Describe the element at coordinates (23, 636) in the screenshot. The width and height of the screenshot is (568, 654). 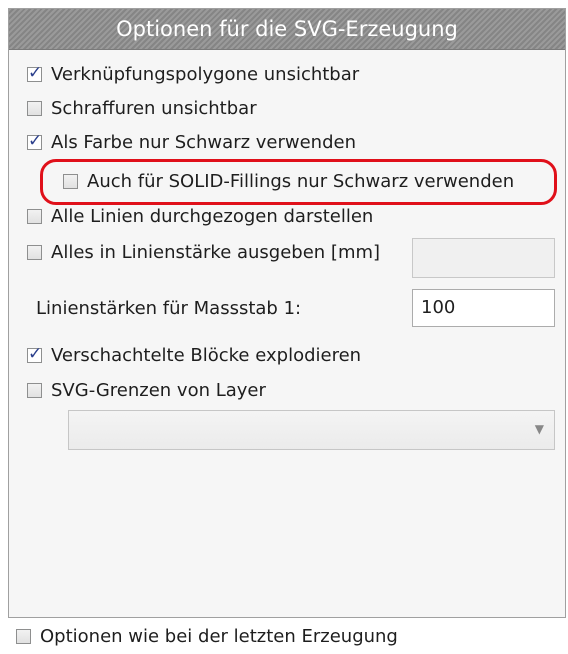
I see `checkbox-use-last-settings` at that location.